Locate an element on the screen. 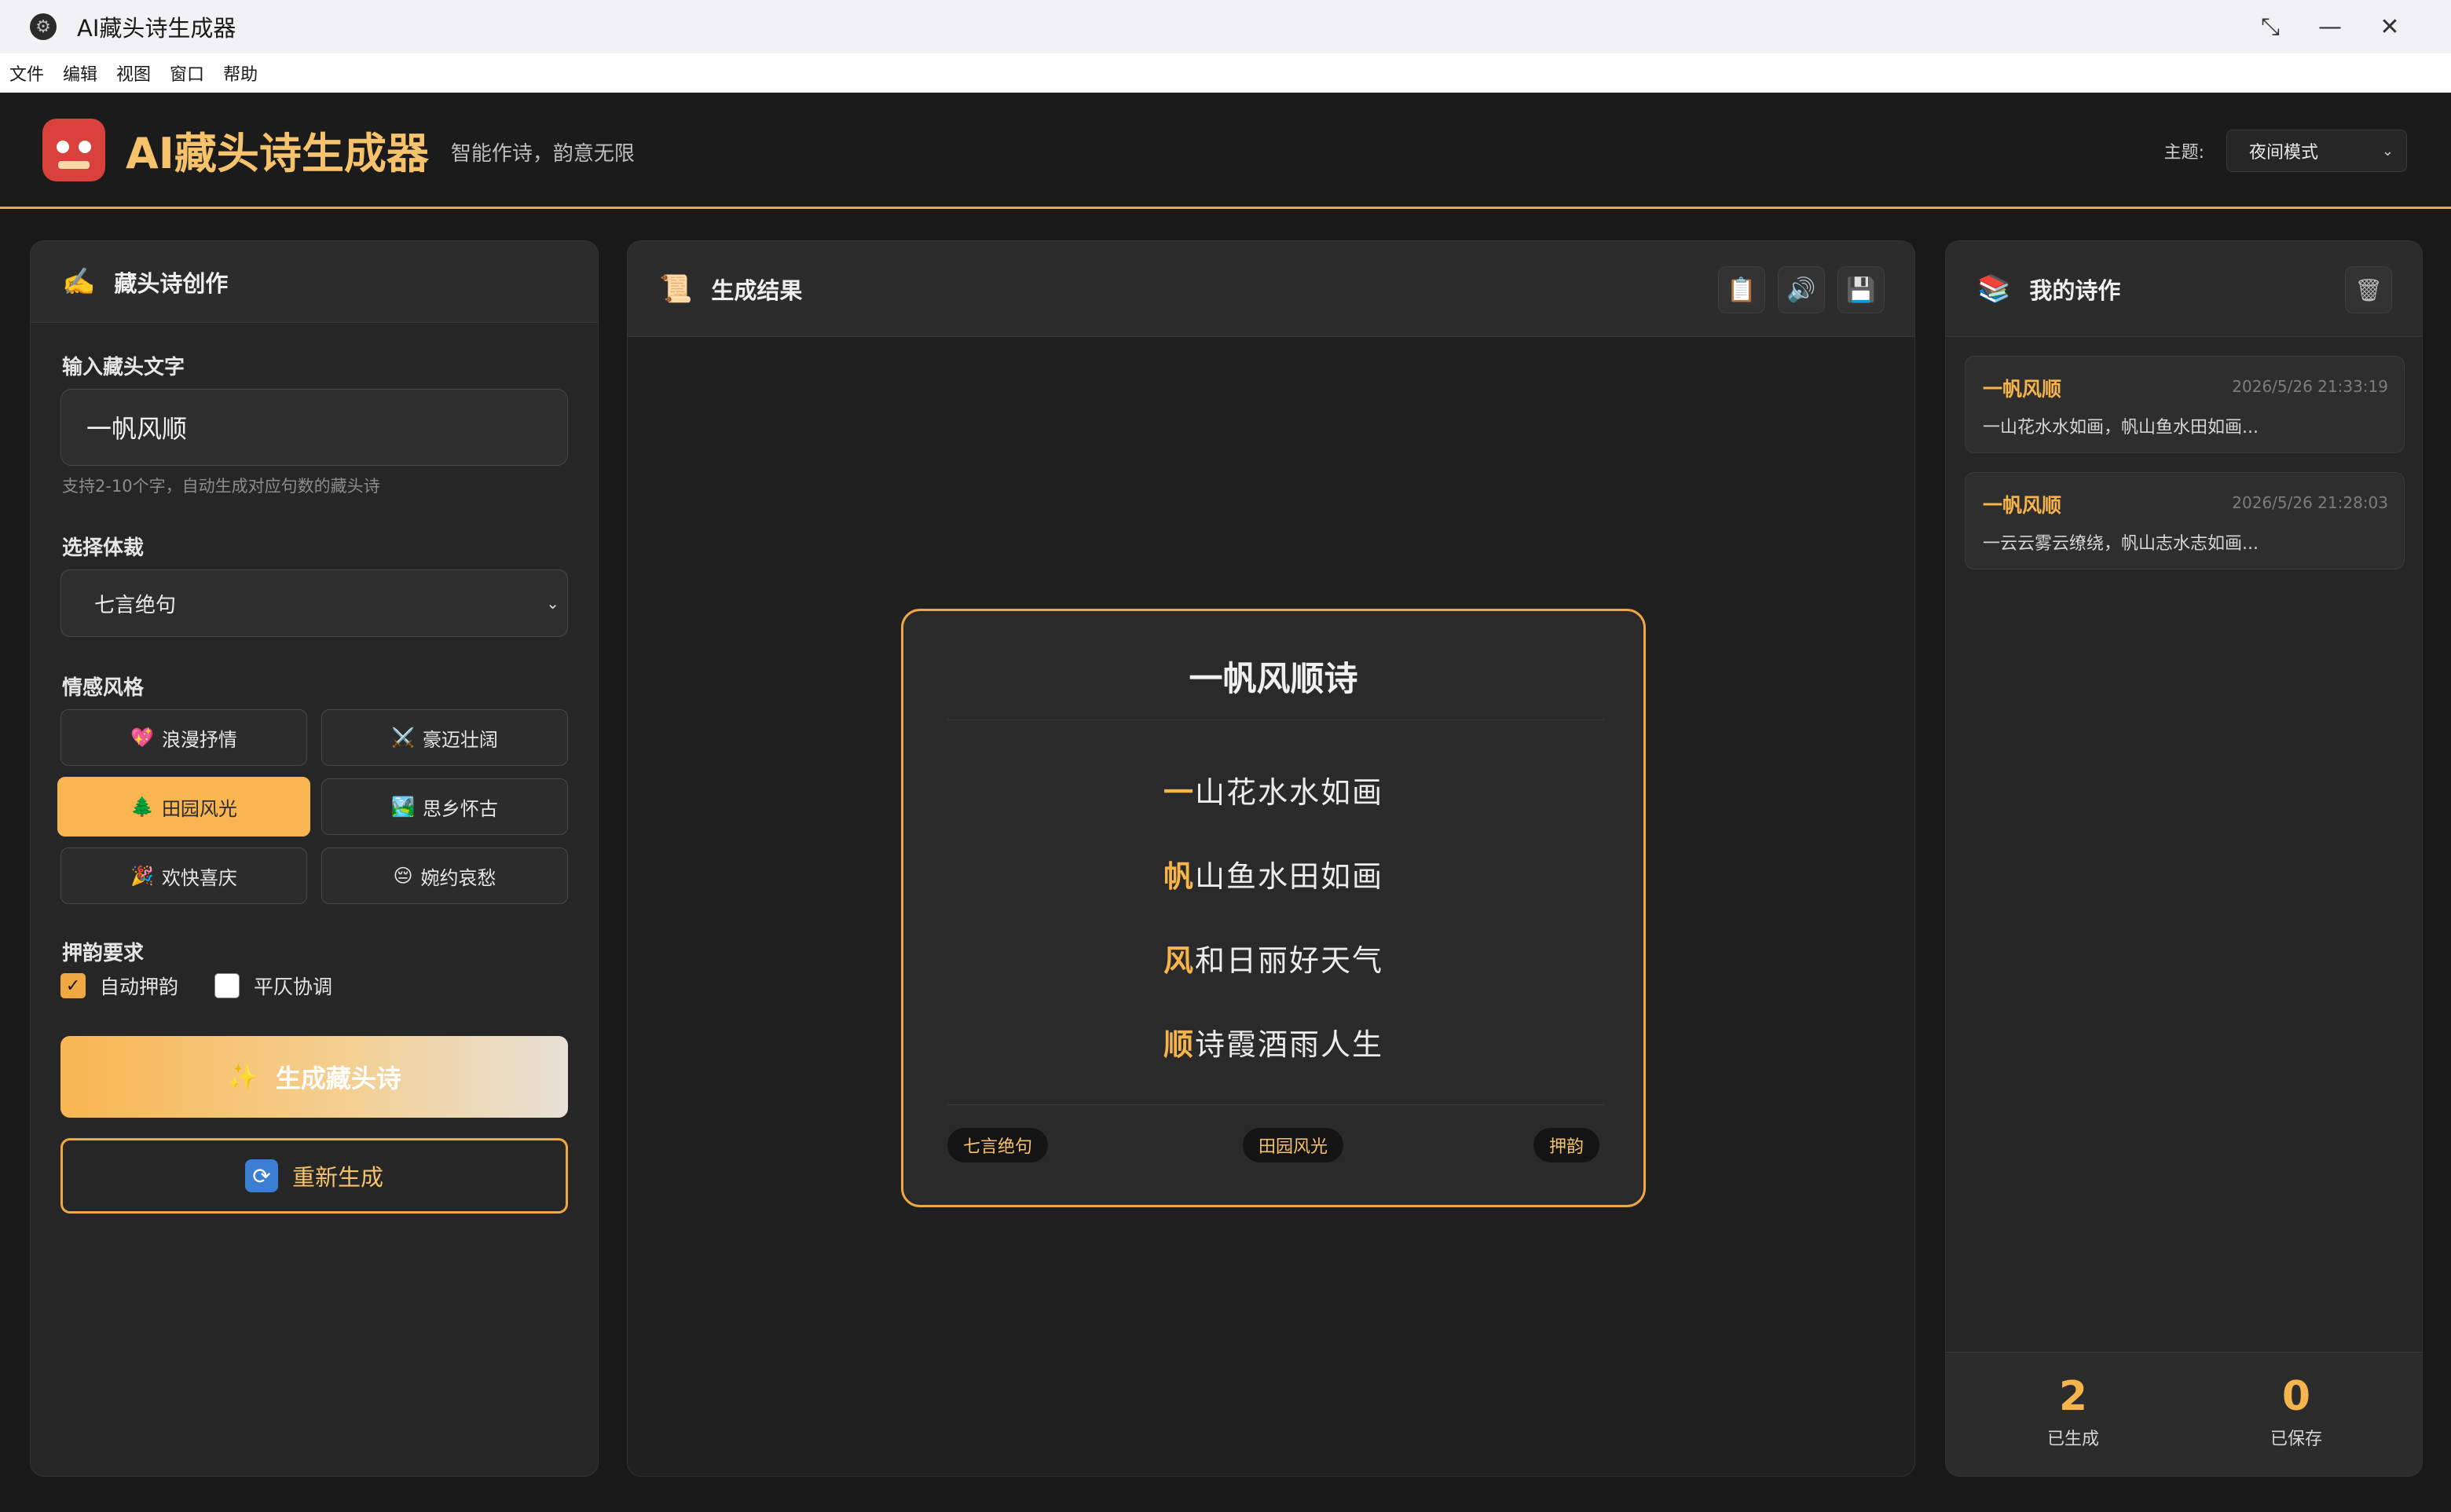 This screenshot has width=2451, height=1512. writing-hand-icon: ✍️ is located at coordinates (79, 281).